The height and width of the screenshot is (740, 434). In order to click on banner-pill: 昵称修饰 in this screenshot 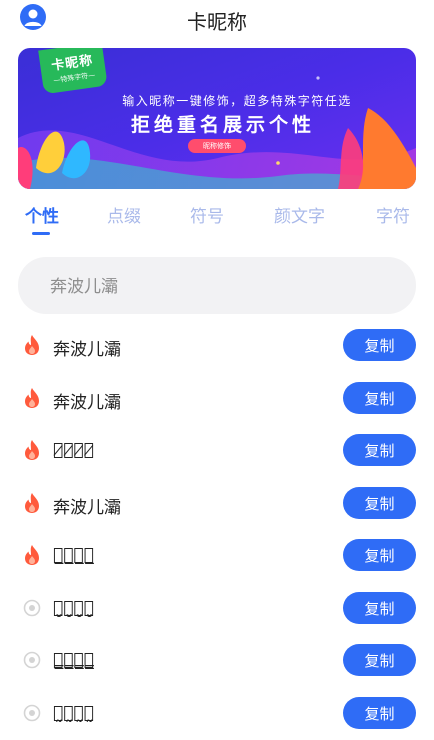, I will do `click(217, 146)`.